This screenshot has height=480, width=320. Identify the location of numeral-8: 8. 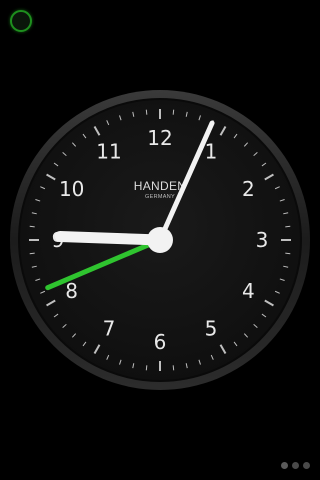
(71, 291).